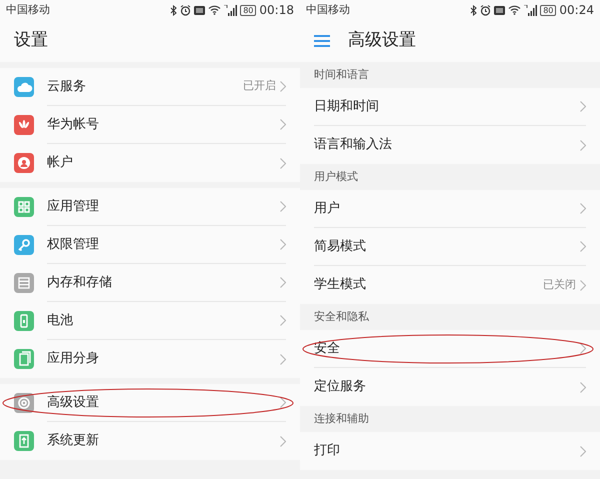  I want to click on row-label: 高级设置, so click(73, 403).